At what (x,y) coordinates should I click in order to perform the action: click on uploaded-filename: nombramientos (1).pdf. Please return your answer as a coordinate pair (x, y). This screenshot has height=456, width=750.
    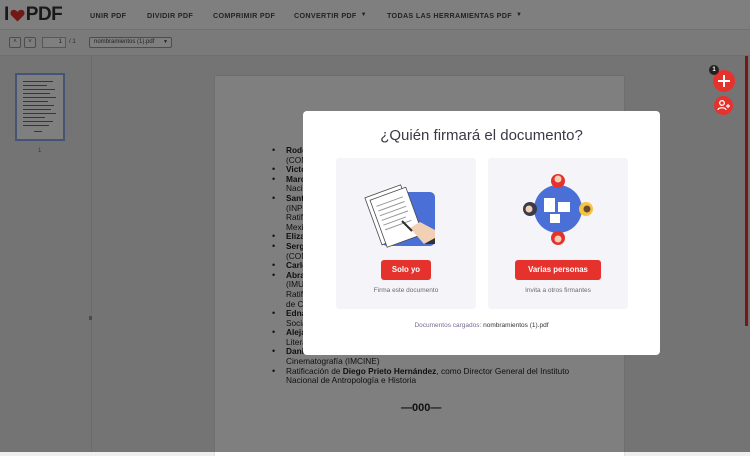
    Looking at the image, I should click on (516, 325).